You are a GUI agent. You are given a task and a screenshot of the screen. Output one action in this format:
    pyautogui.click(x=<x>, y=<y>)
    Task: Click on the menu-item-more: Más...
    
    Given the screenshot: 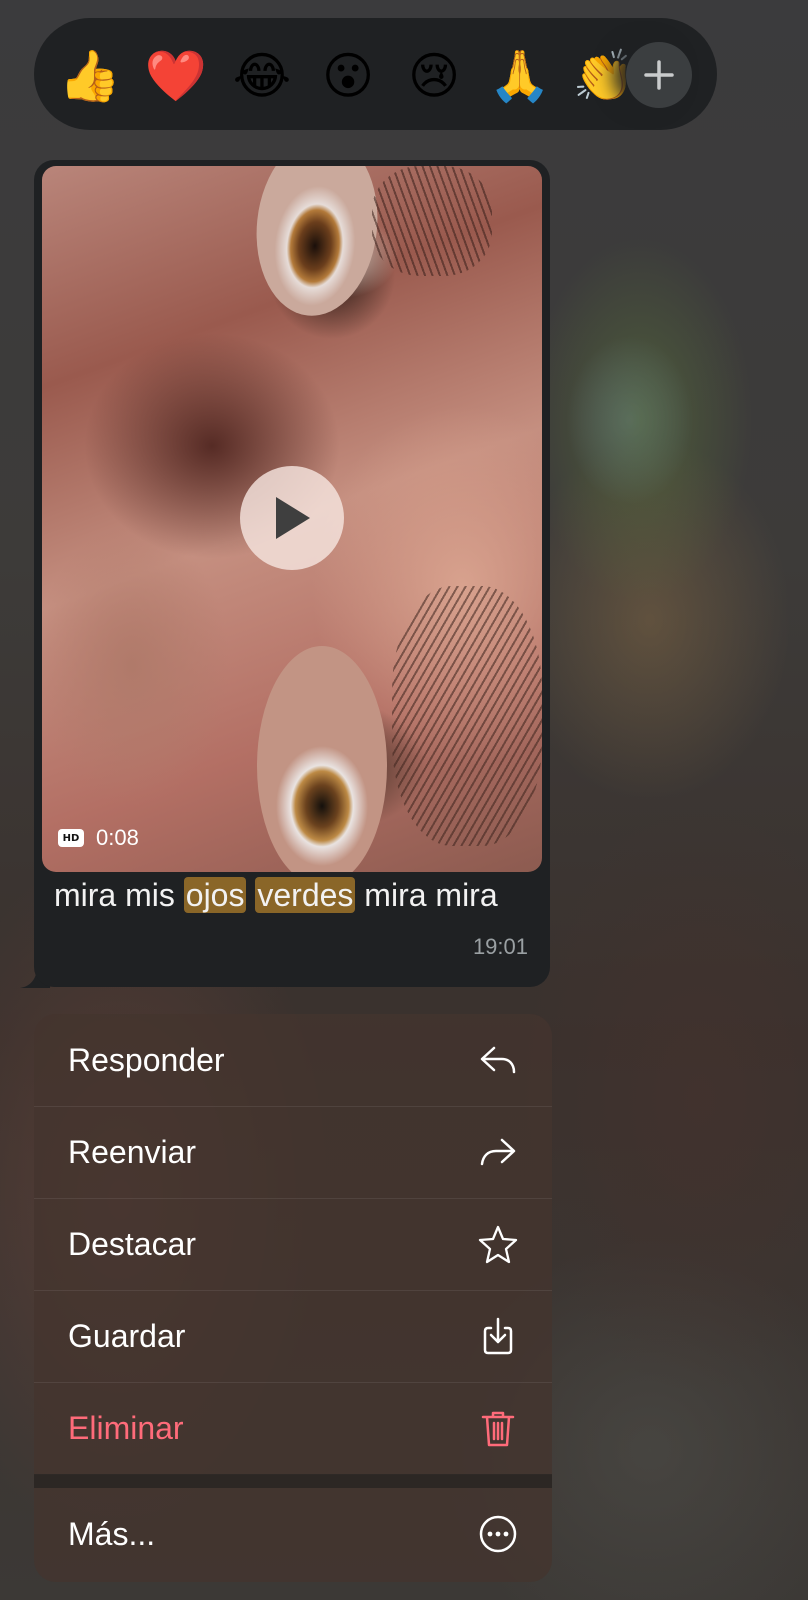 What is the action you would take?
    pyautogui.click(x=293, y=1534)
    